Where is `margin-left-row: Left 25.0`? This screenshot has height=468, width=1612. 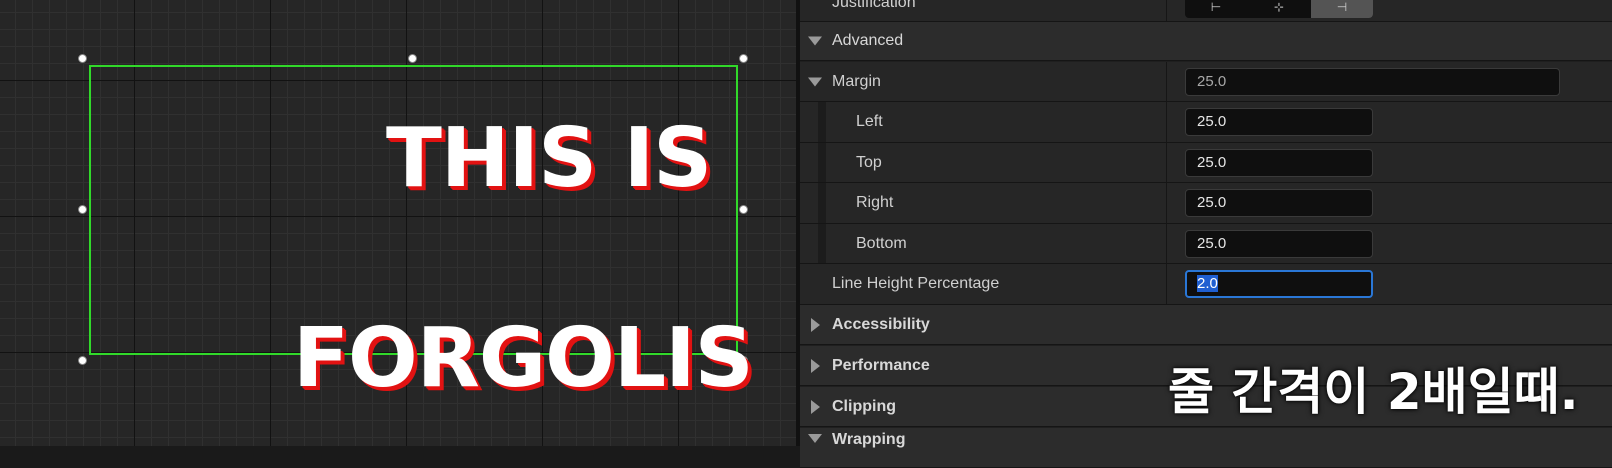 margin-left-row: Left 25.0 is located at coordinates (1206, 122).